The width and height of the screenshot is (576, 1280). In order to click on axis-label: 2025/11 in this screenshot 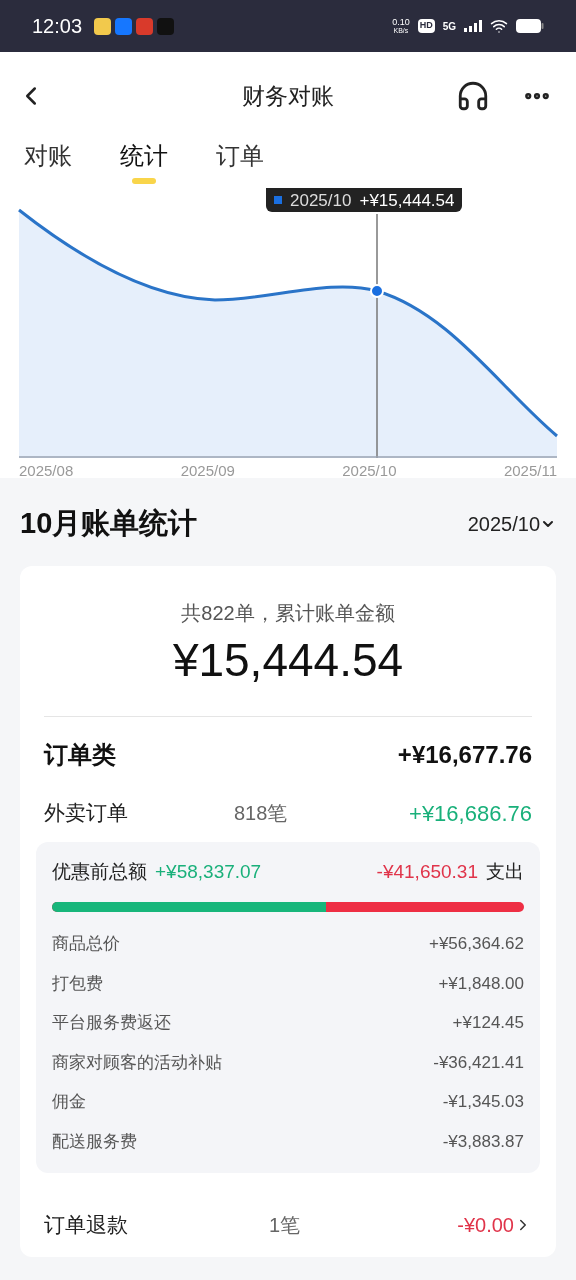, I will do `click(530, 471)`.